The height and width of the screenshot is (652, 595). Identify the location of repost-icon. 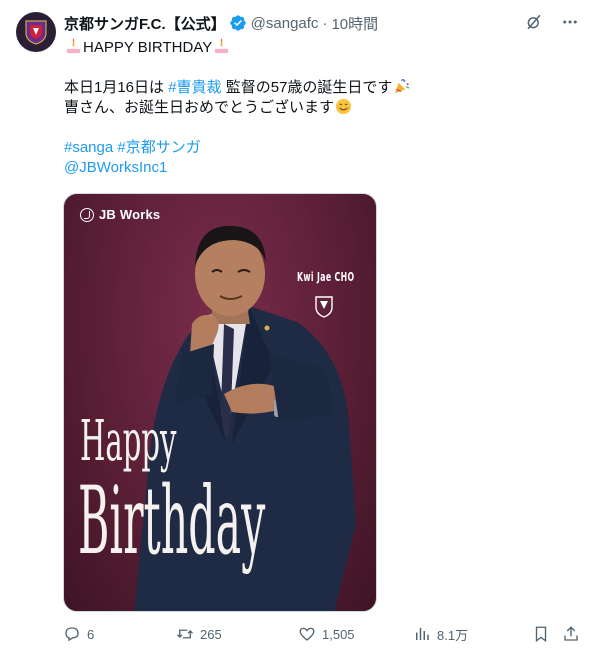
(185, 634).